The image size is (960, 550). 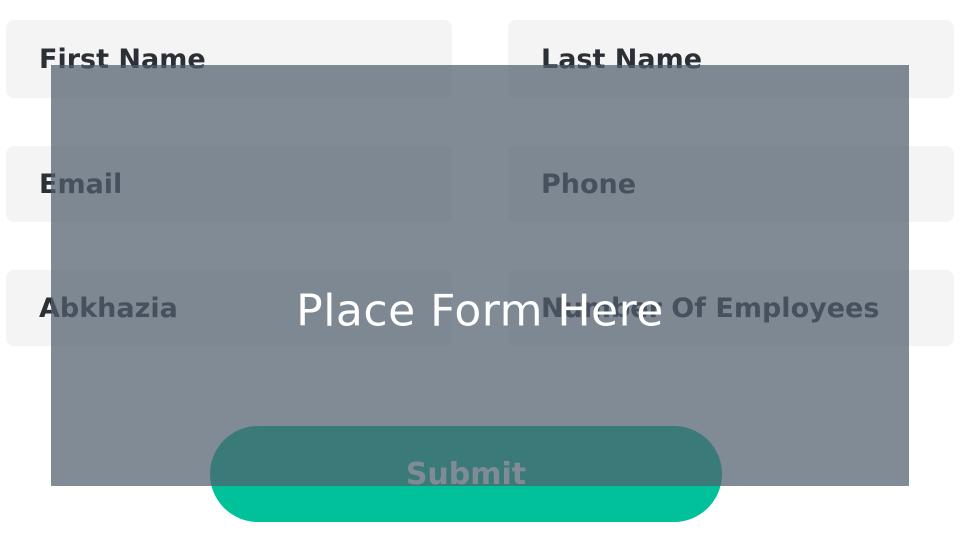 I want to click on email-placeholder: Email, so click(x=81, y=184).